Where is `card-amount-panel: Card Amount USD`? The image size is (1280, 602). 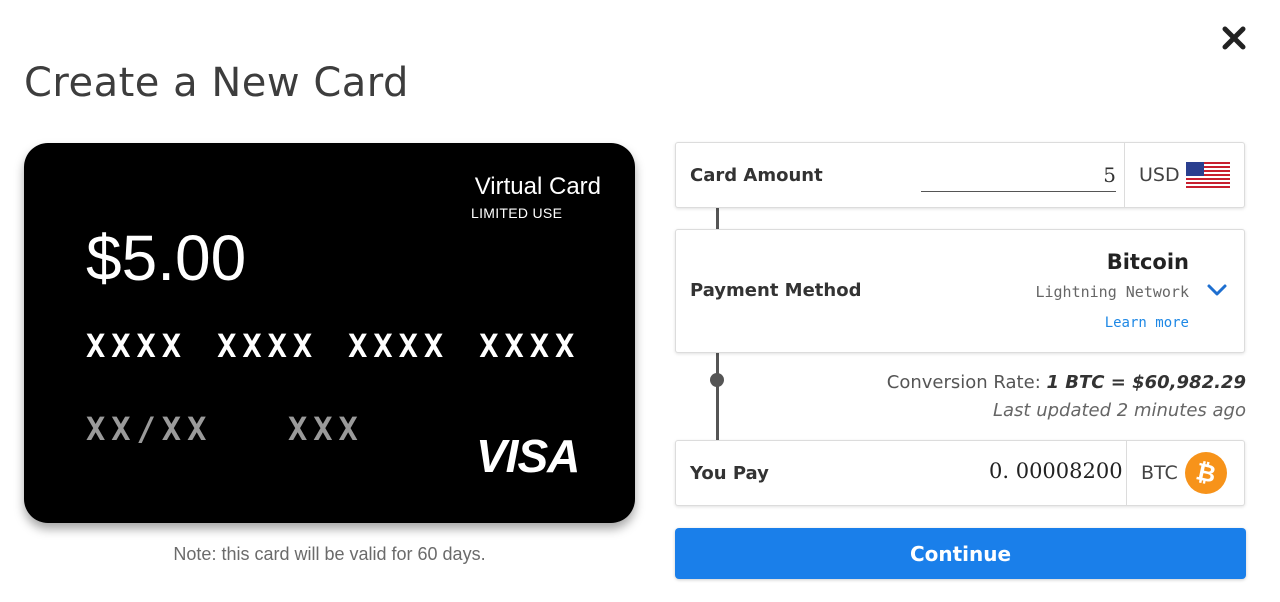 card-amount-panel: Card Amount USD is located at coordinates (960, 175).